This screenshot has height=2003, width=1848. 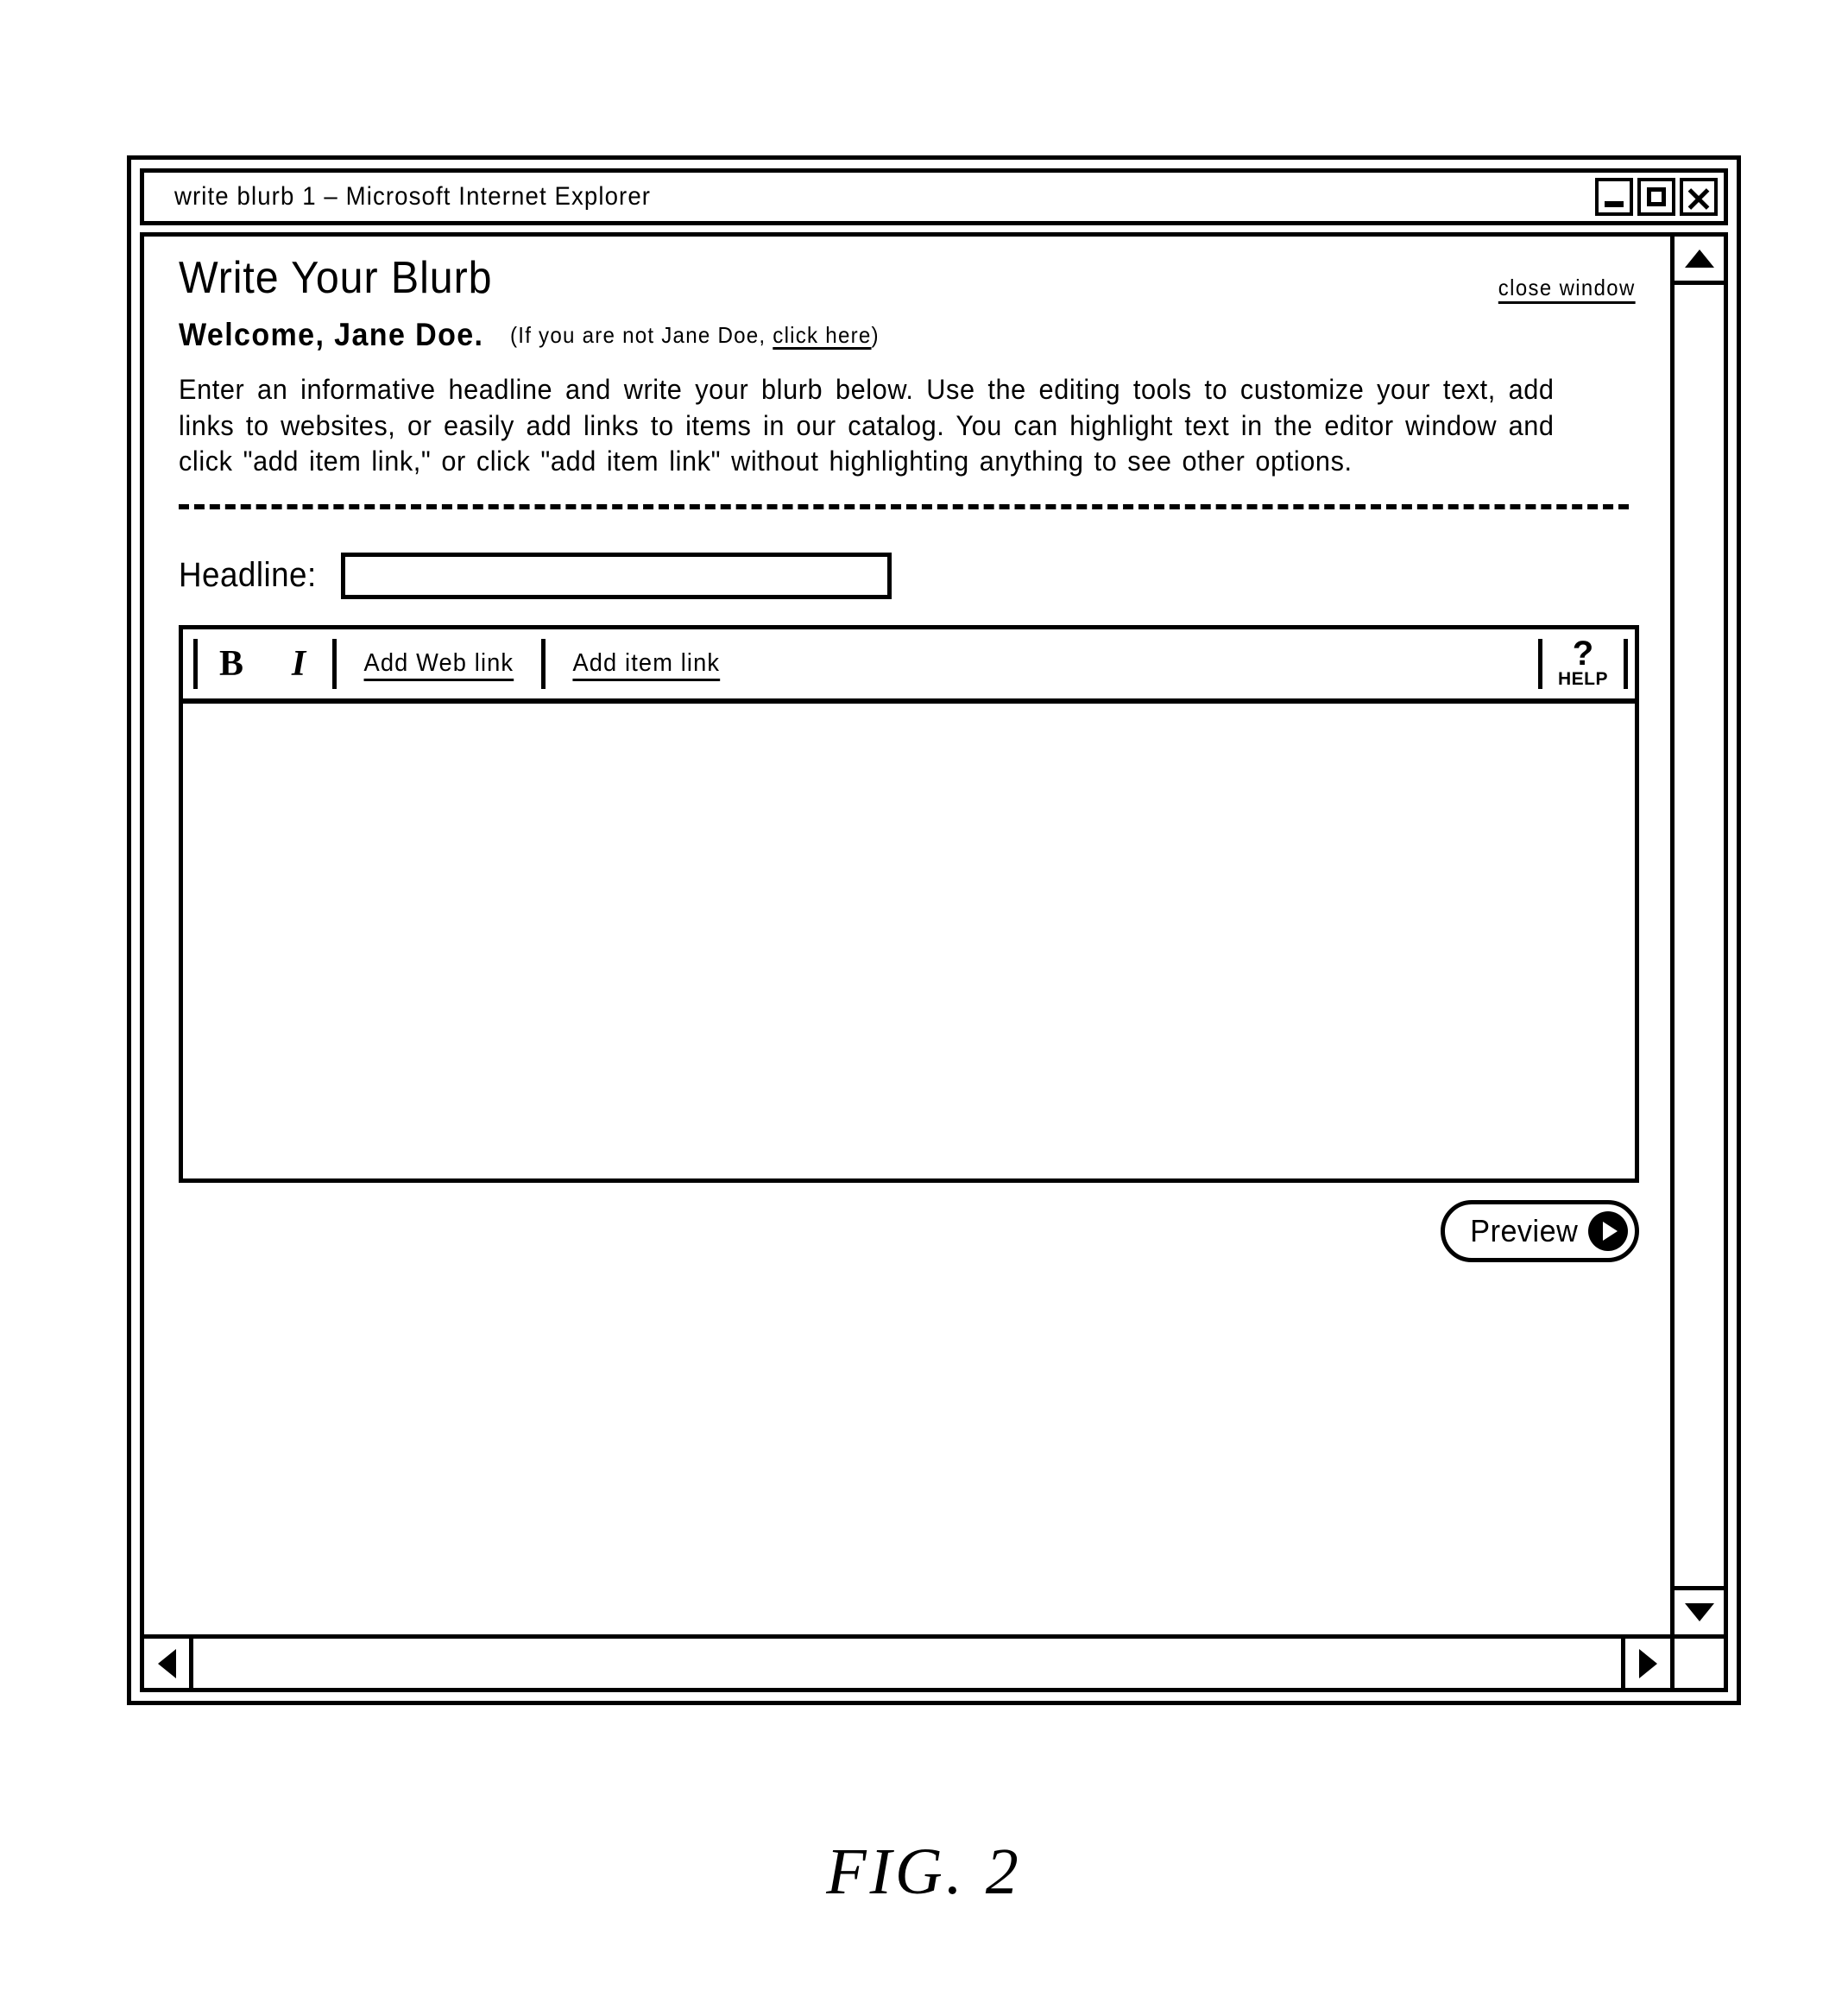 I want to click on preview-row: Preview, so click(x=909, y=1230).